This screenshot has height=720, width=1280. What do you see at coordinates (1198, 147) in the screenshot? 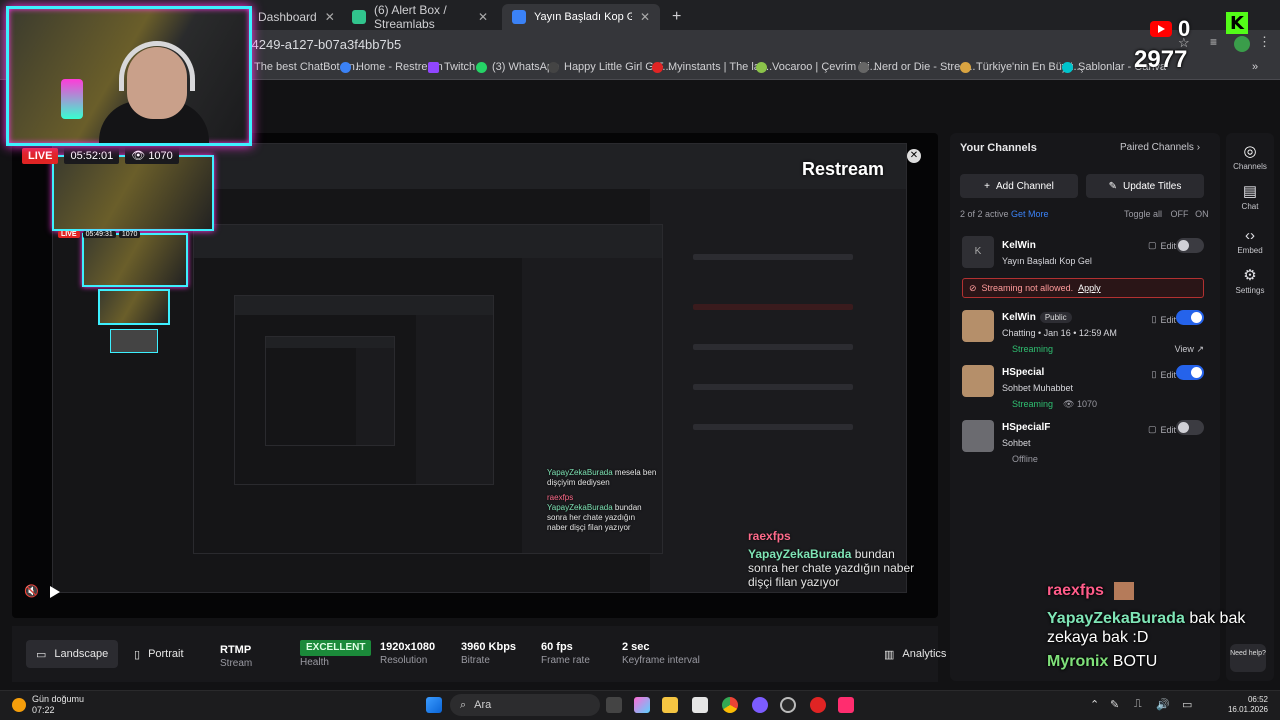
I see `chevron-right-icon: ›` at bounding box center [1198, 147].